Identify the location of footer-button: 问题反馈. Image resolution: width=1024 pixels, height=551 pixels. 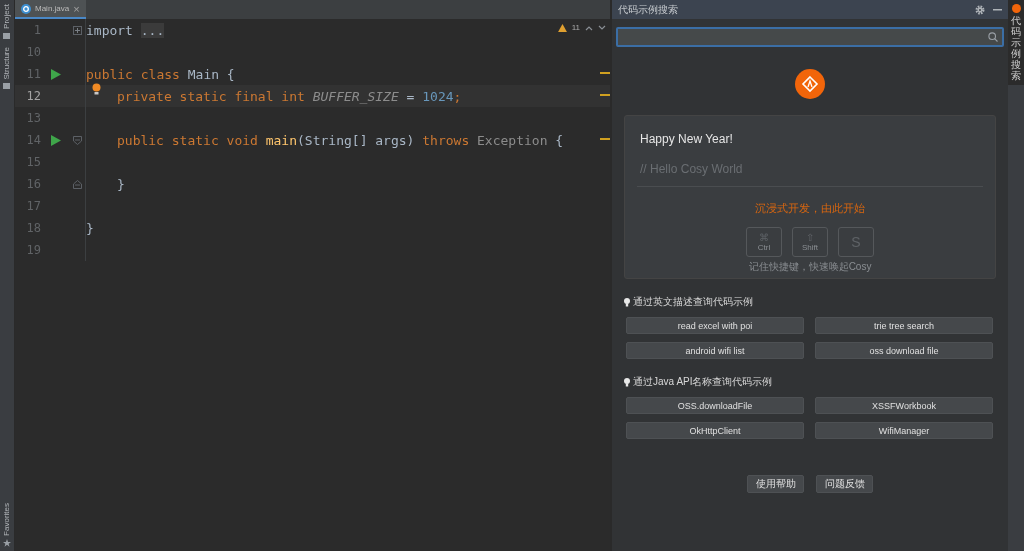
(845, 484).